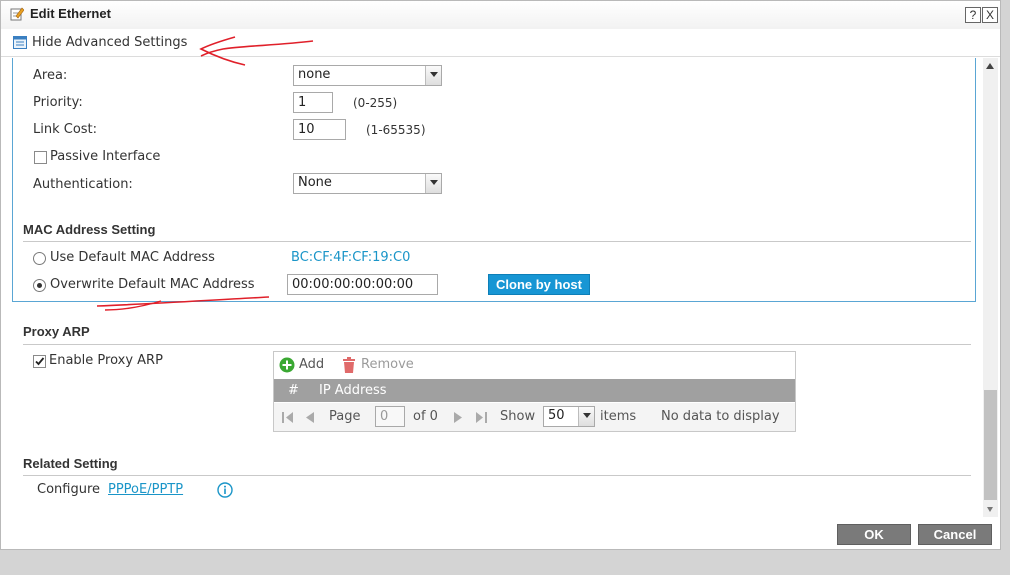  What do you see at coordinates (497, 475) in the screenshot?
I see `related-section-divider` at bounding box center [497, 475].